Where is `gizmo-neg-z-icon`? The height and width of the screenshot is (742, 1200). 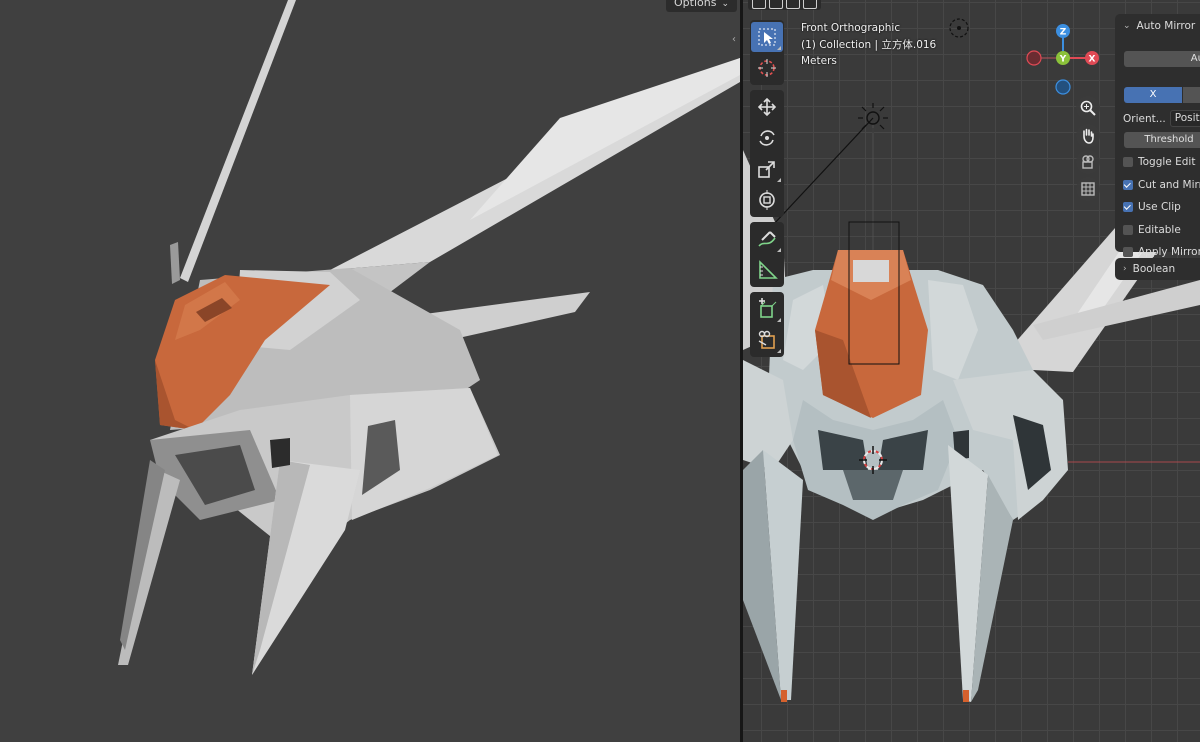
gizmo-neg-z-icon is located at coordinates (1063, 87).